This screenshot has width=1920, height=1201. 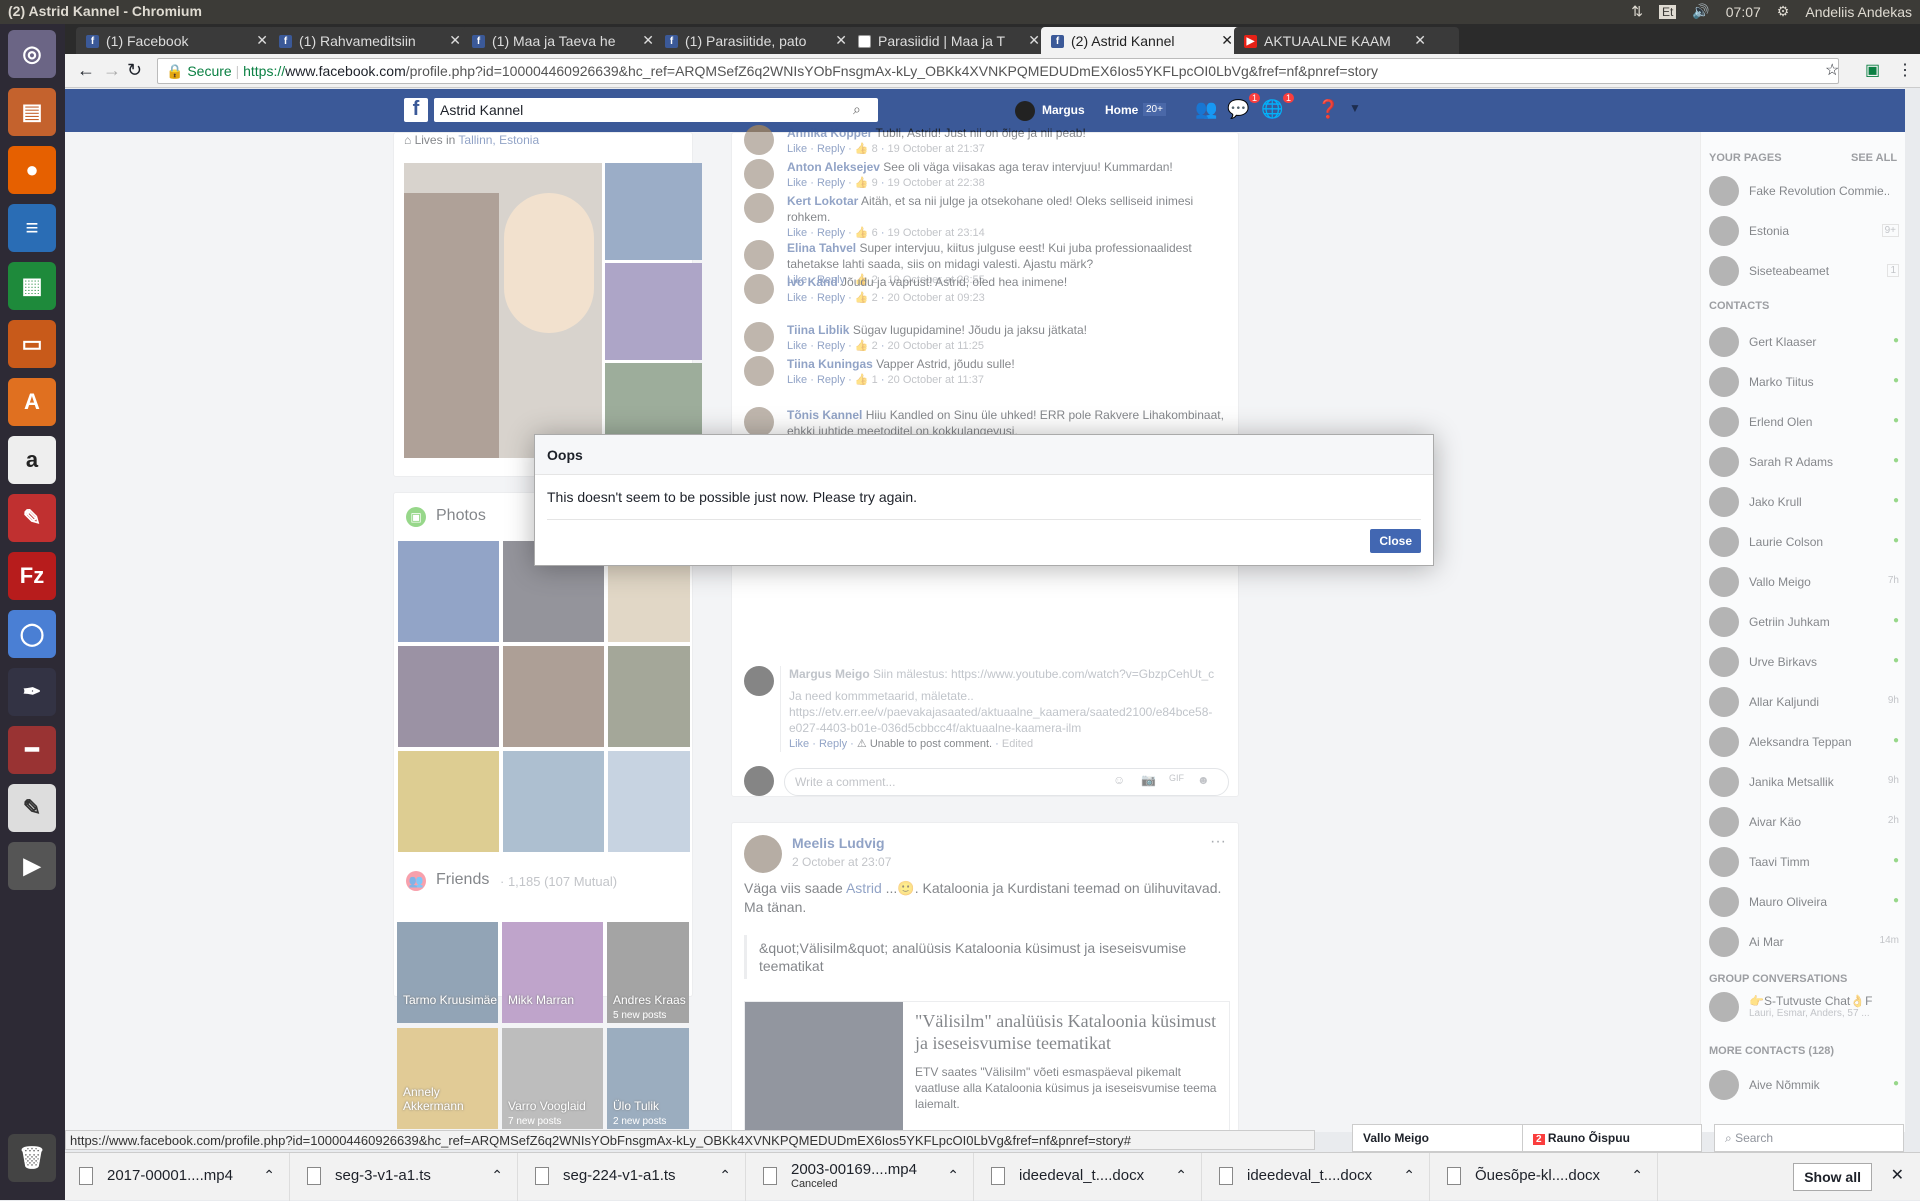 What do you see at coordinates (1328, 109) in the screenshot?
I see `help-icon: ❓` at bounding box center [1328, 109].